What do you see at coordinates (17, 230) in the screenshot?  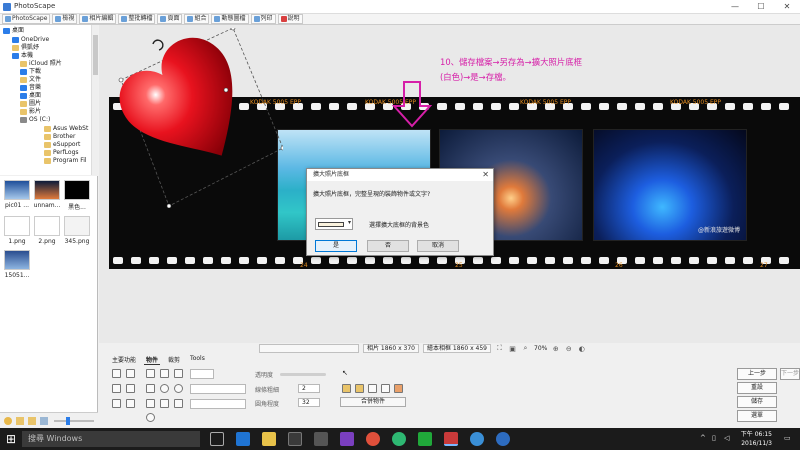 I see `thumbnail-item: 1.png` at bounding box center [17, 230].